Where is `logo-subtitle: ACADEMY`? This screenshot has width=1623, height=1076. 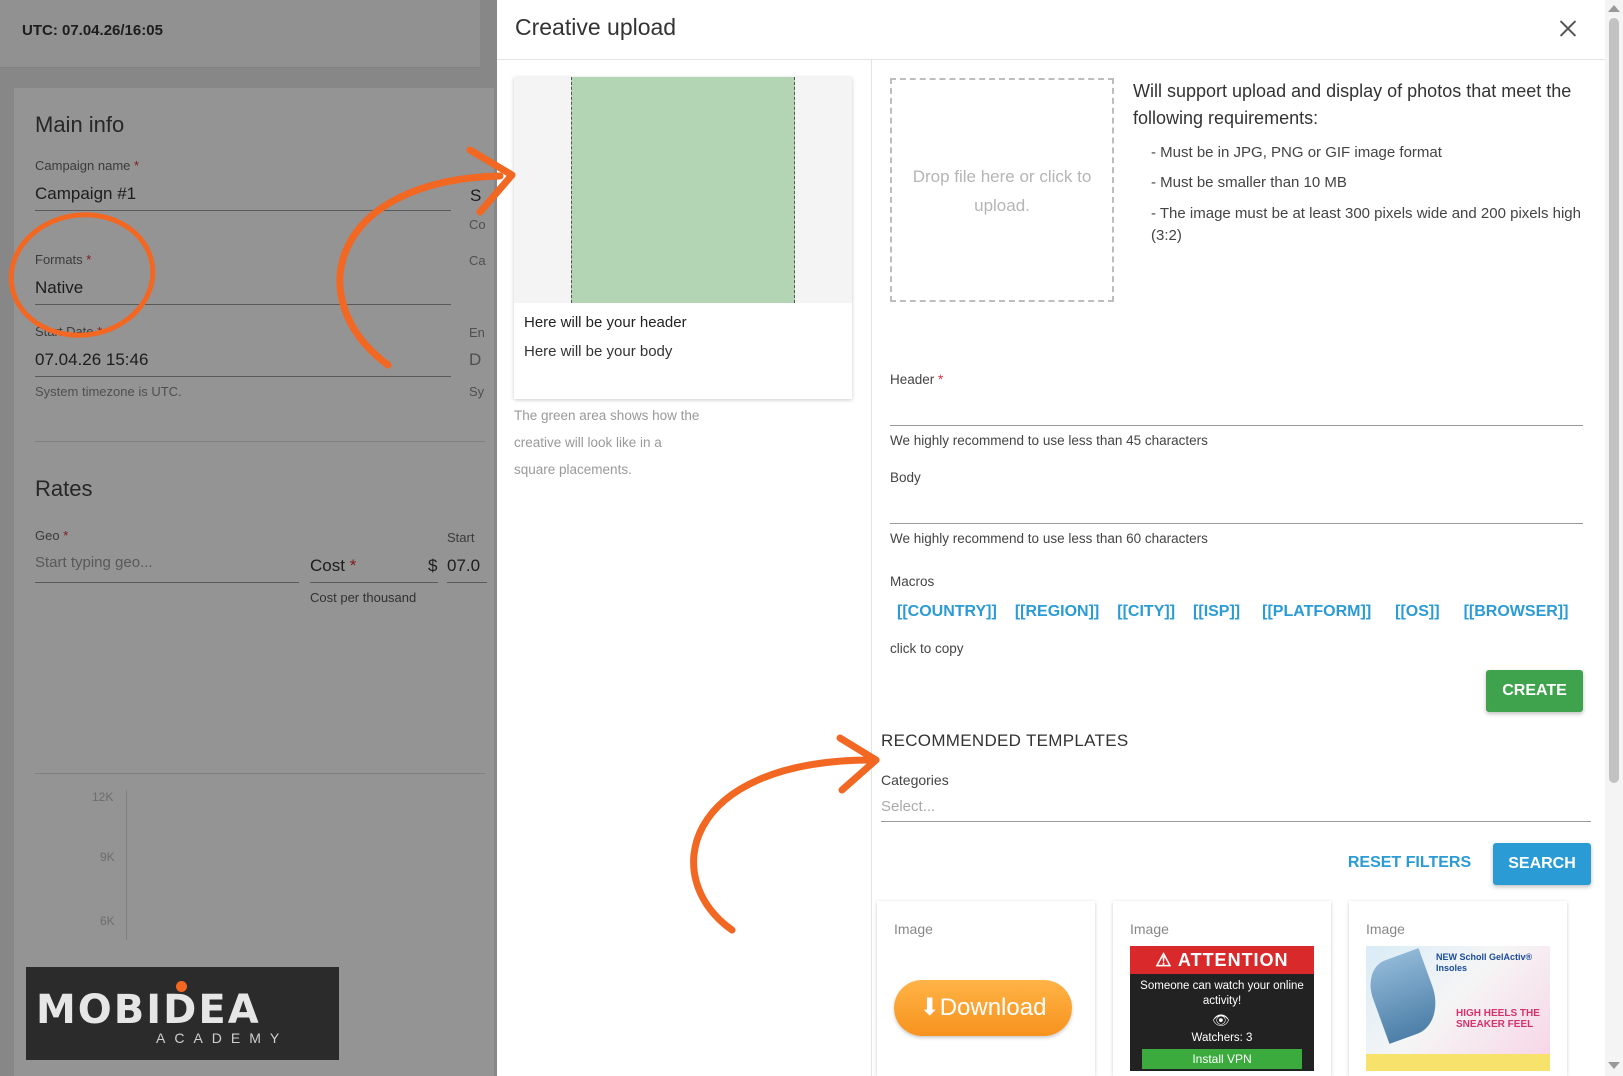
logo-subtitle: ACADEMY is located at coordinates (222, 1038).